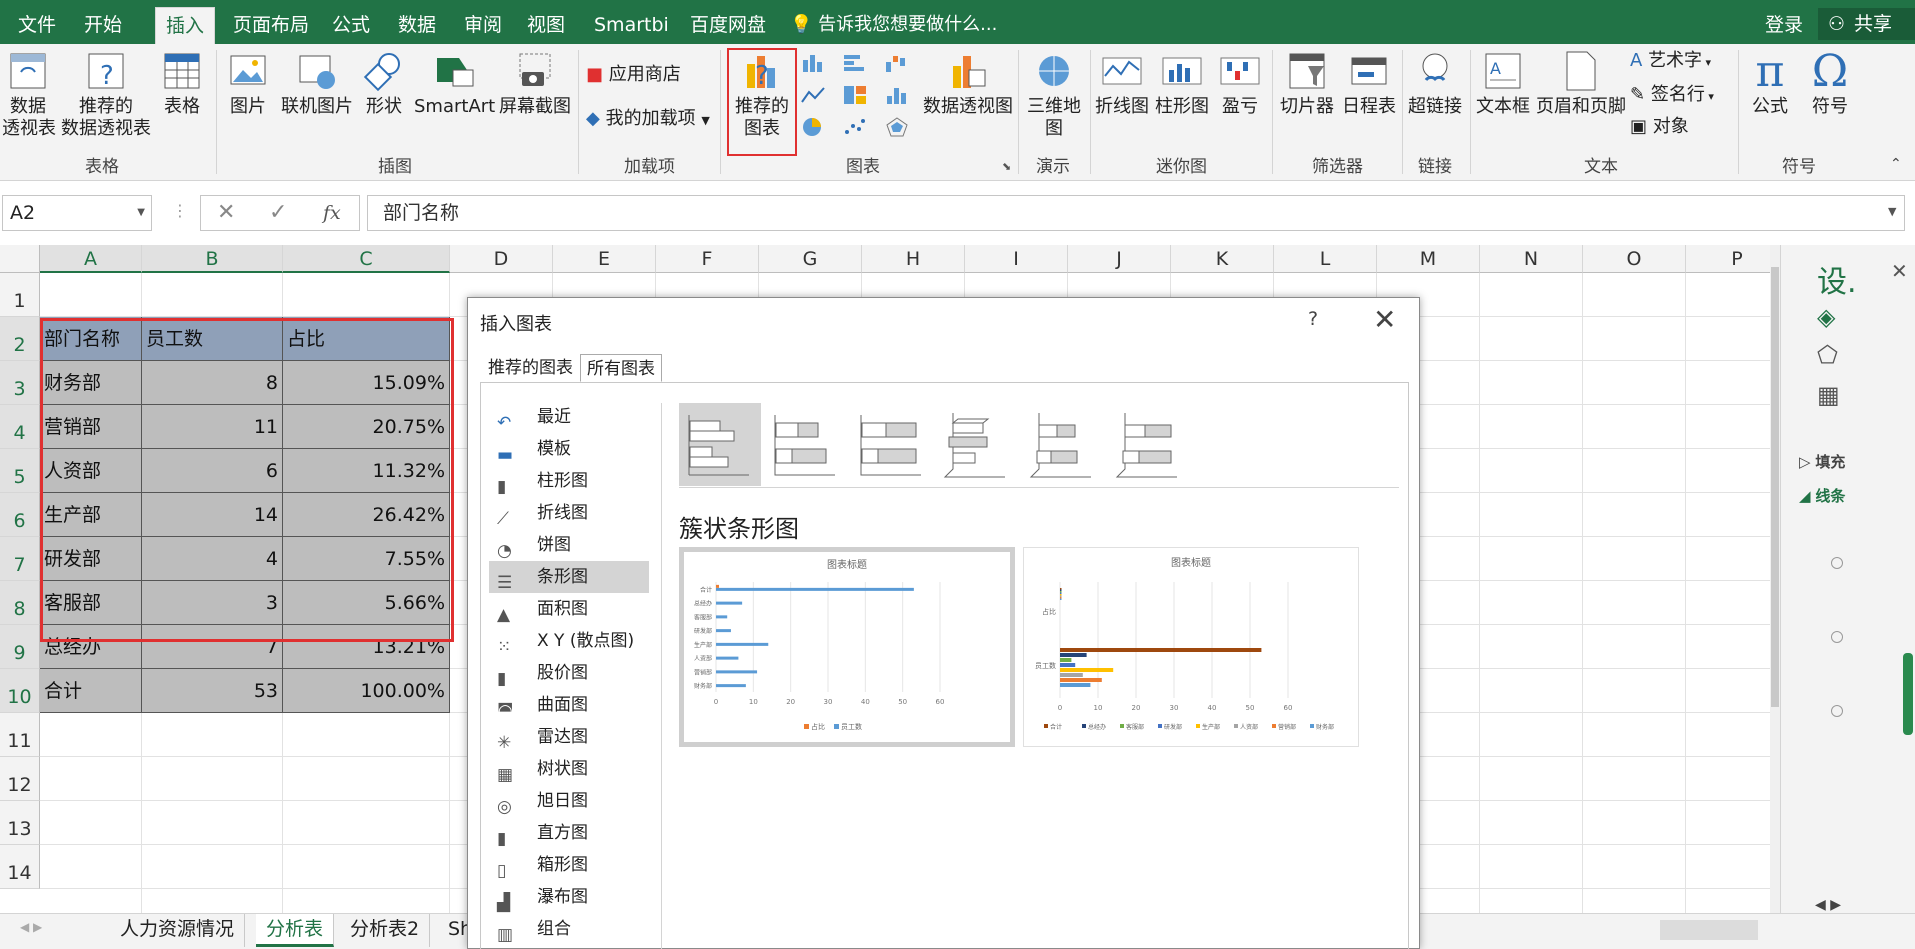 Image resolution: width=1915 pixels, height=949 pixels. Describe the element at coordinates (501, 259) in the screenshot. I see `column-header: D` at that location.